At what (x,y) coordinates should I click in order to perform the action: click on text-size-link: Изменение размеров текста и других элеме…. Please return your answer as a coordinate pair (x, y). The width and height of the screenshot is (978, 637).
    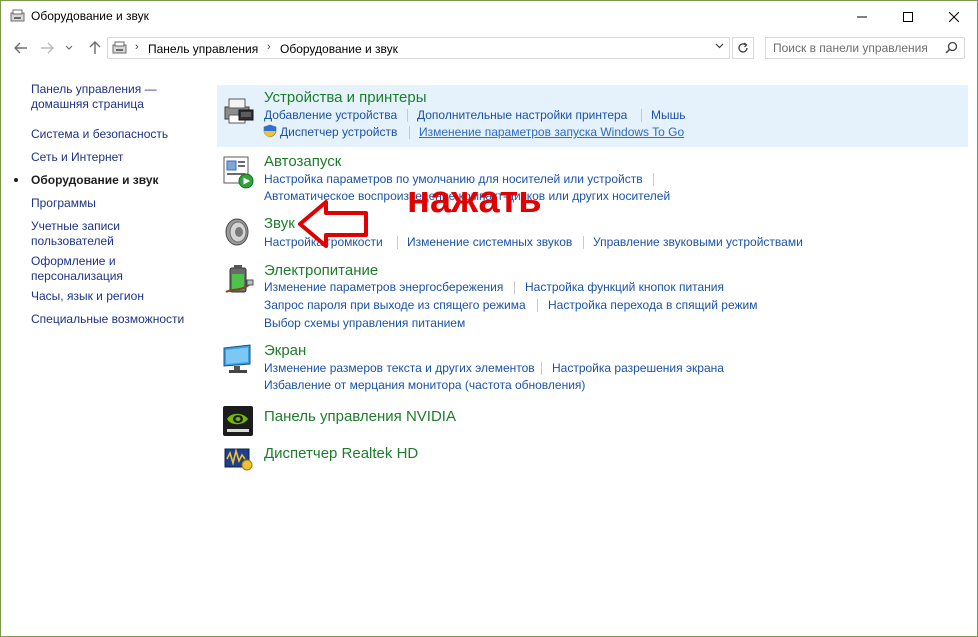
    Looking at the image, I should click on (399, 368).